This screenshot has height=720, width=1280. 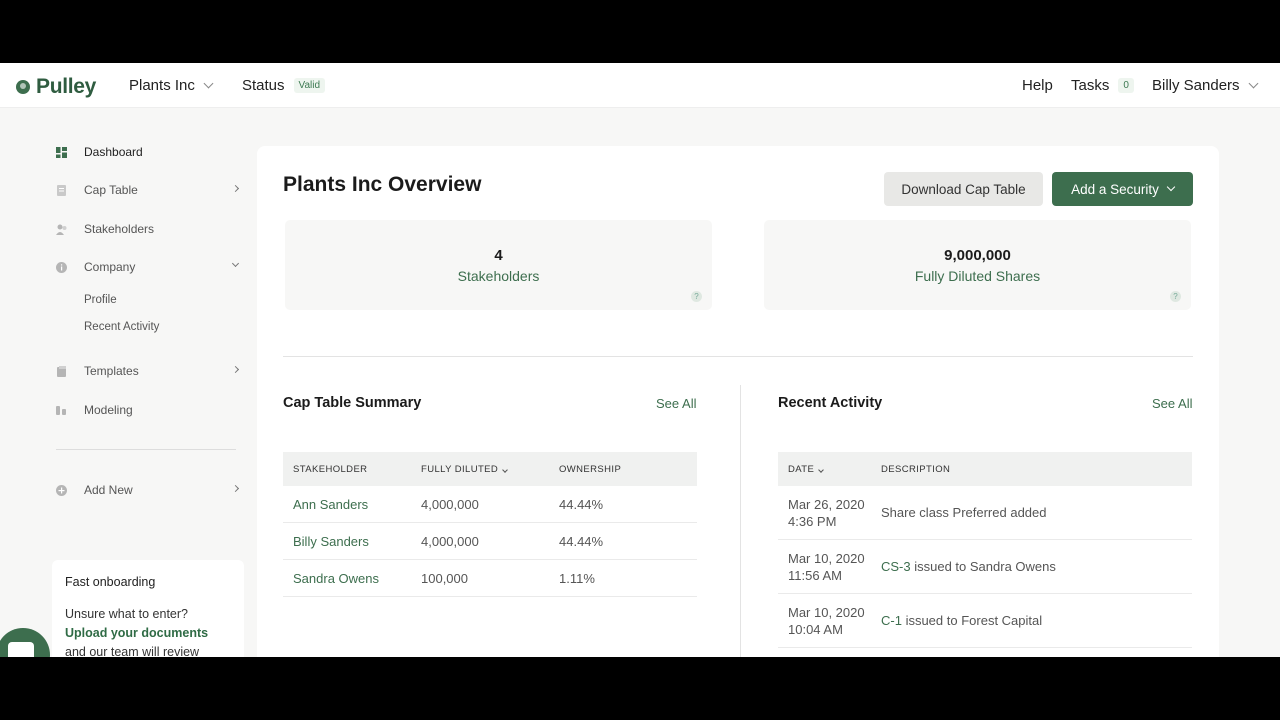 I want to click on table-header: STAKEHOLDER FULLY DILUTED OWNERSHIP, so click(x=490, y=469).